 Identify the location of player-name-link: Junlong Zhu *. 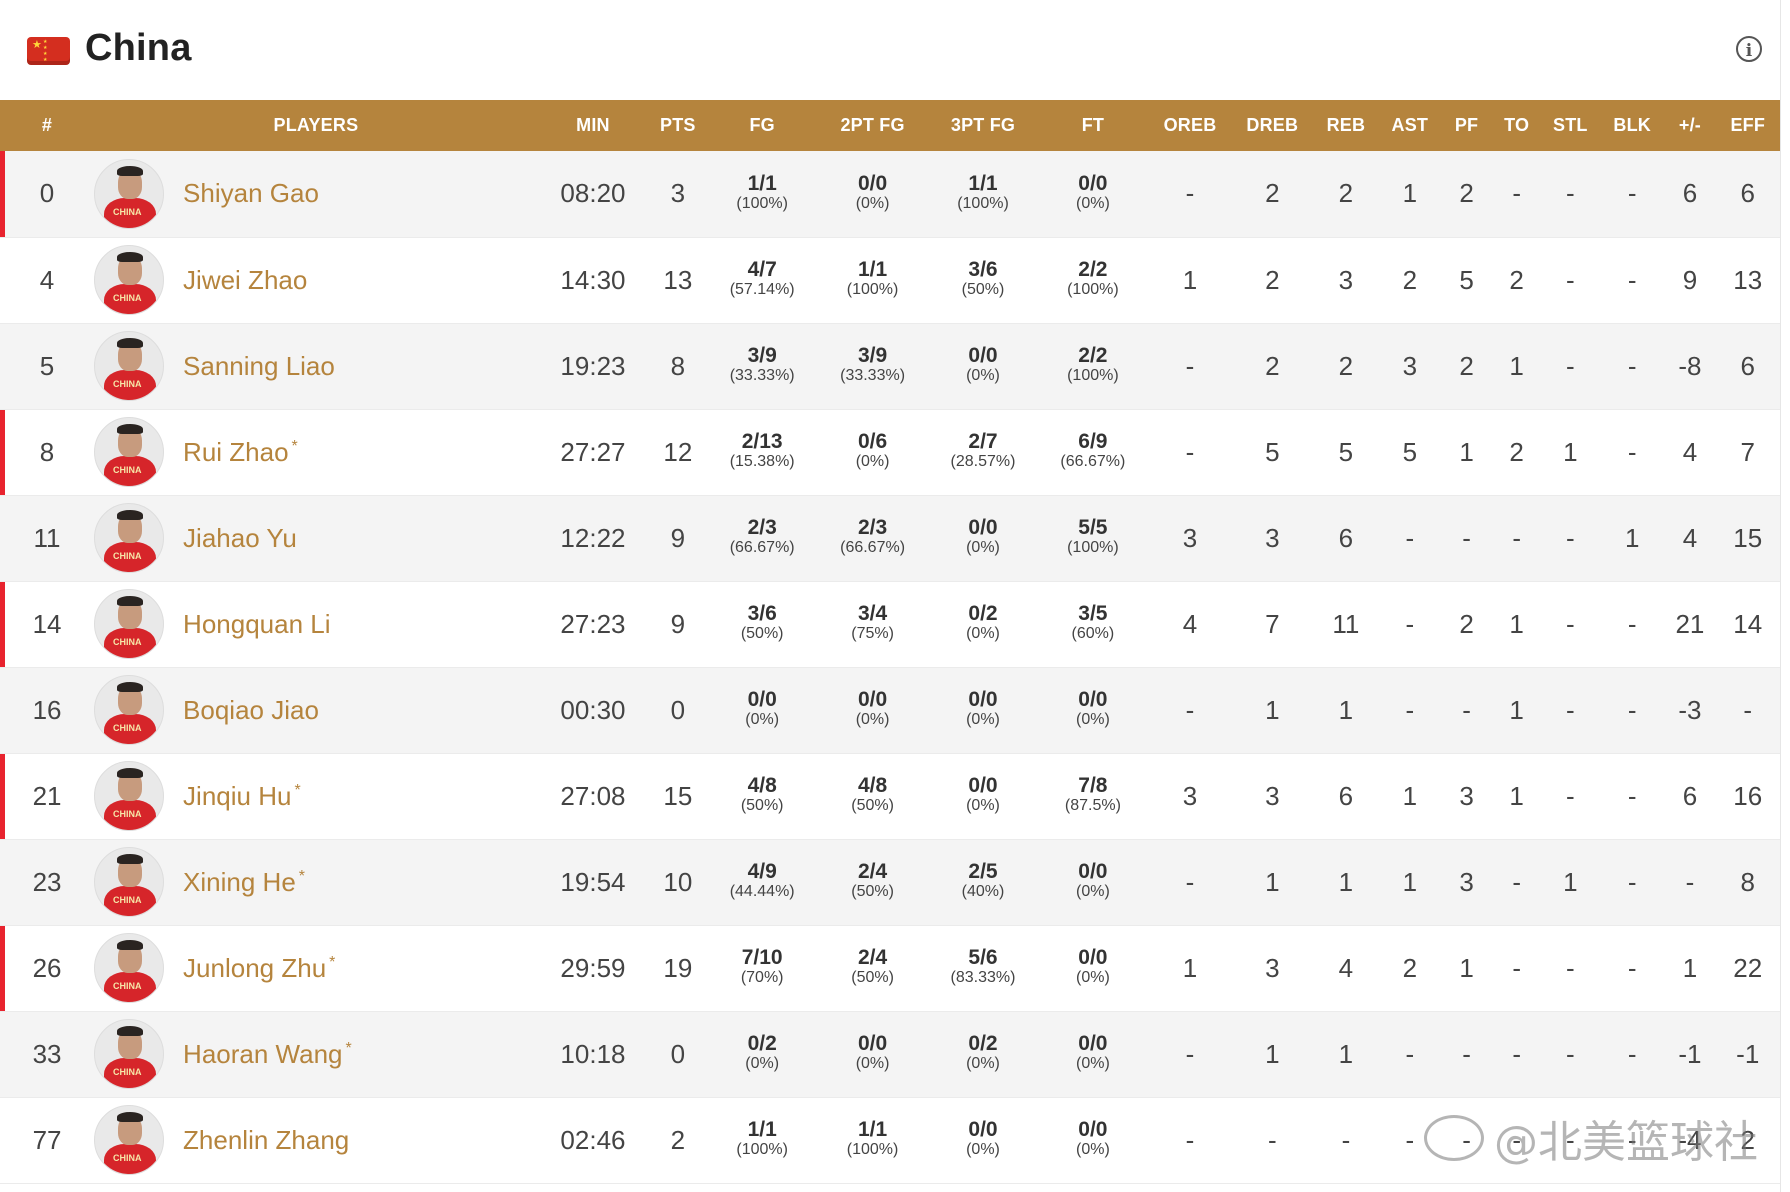
(259, 968).